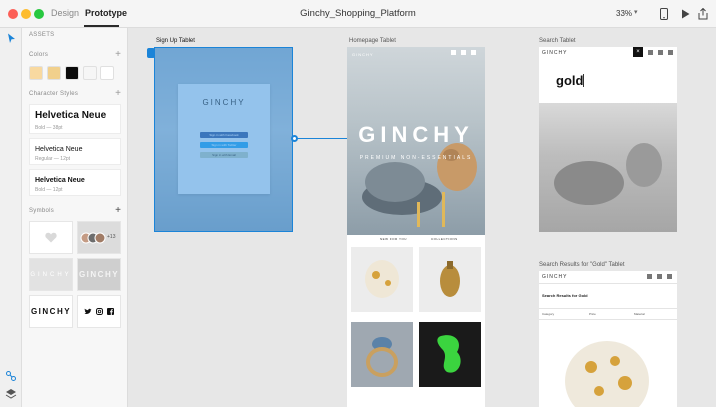 The width and height of the screenshot is (716, 407). What do you see at coordinates (321, 138) in the screenshot?
I see `prototype-connector` at bounding box center [321, 138].